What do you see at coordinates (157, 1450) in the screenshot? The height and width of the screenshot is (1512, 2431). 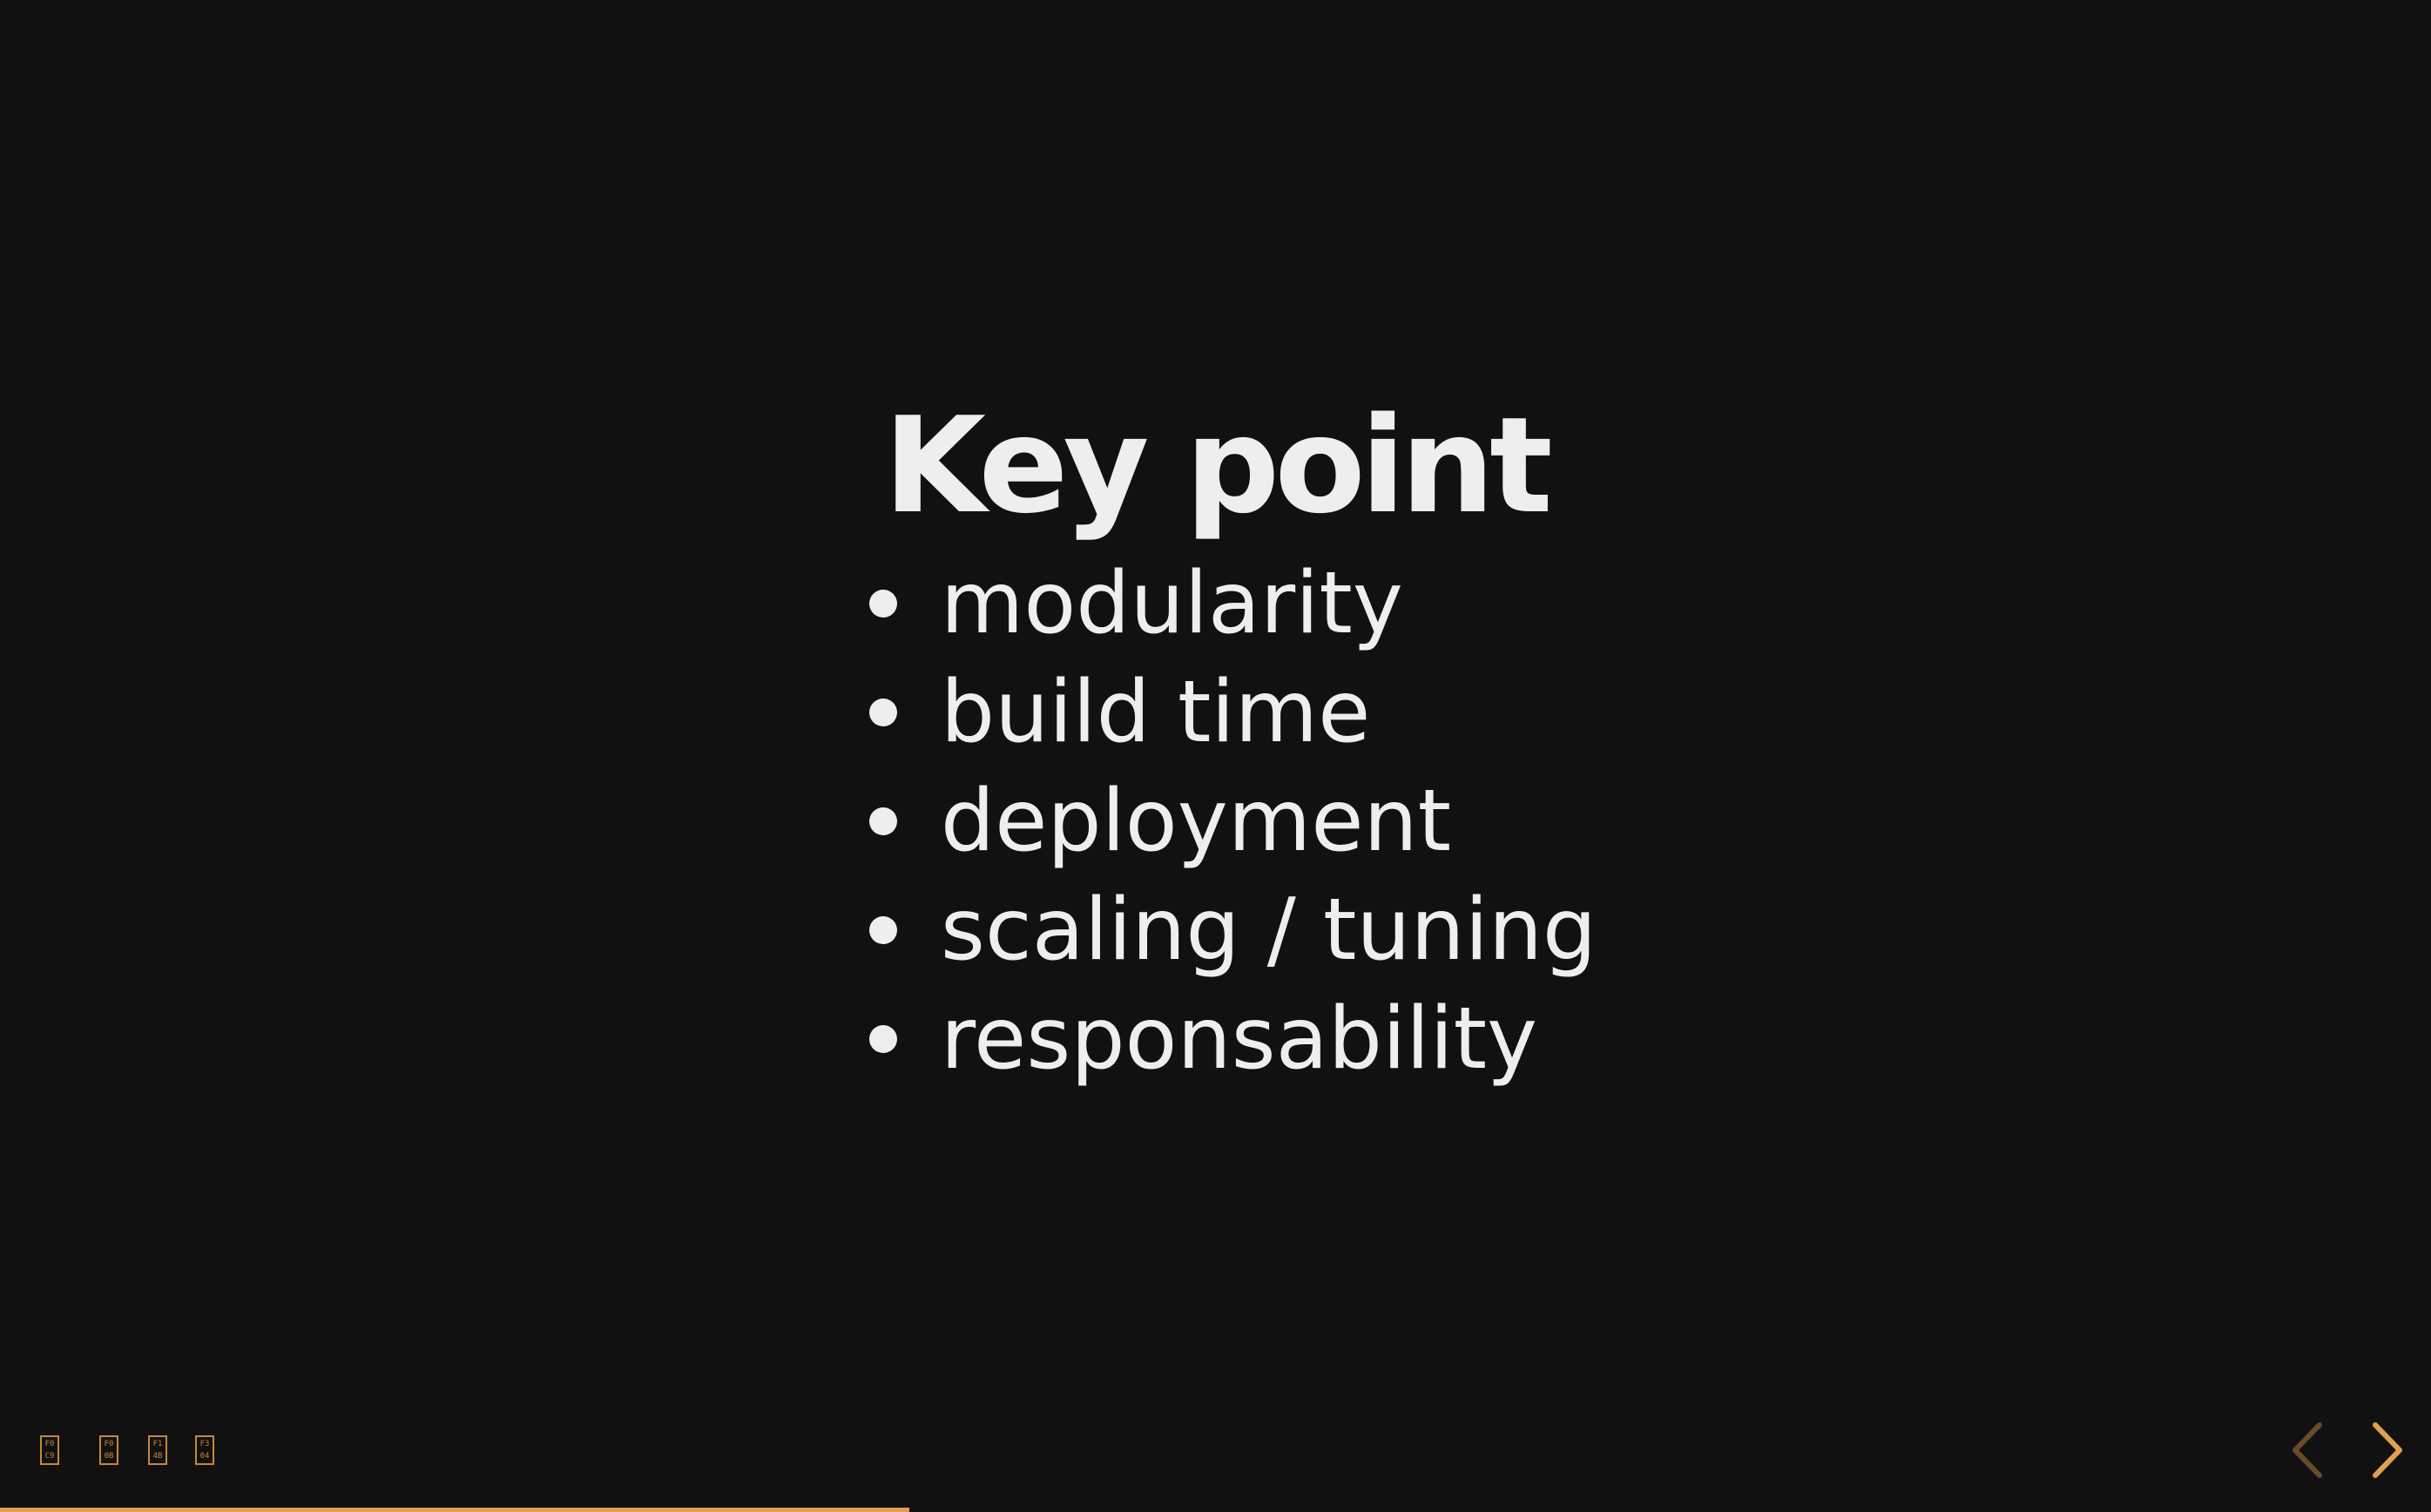 I see `glyph-f14b-icon: F1 4B` at bounding box center [157, 1450].